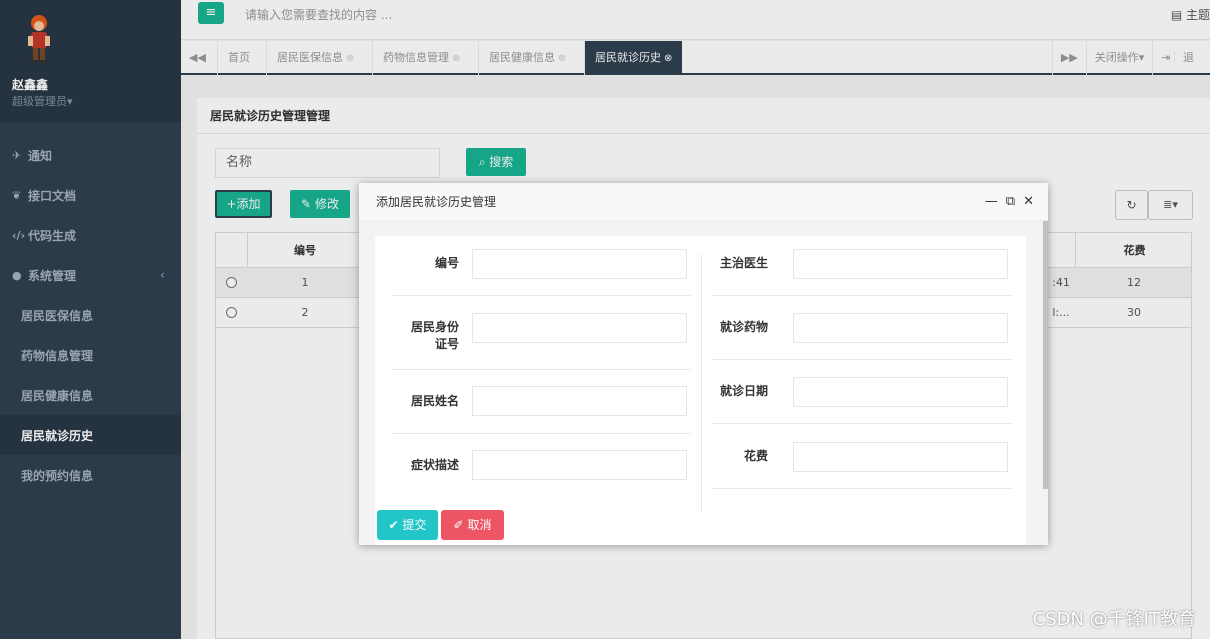 This screenshot has width=1210, height=639. I want to click on dialog-title: 添加居民就诊历史管理, so click(436, 202).